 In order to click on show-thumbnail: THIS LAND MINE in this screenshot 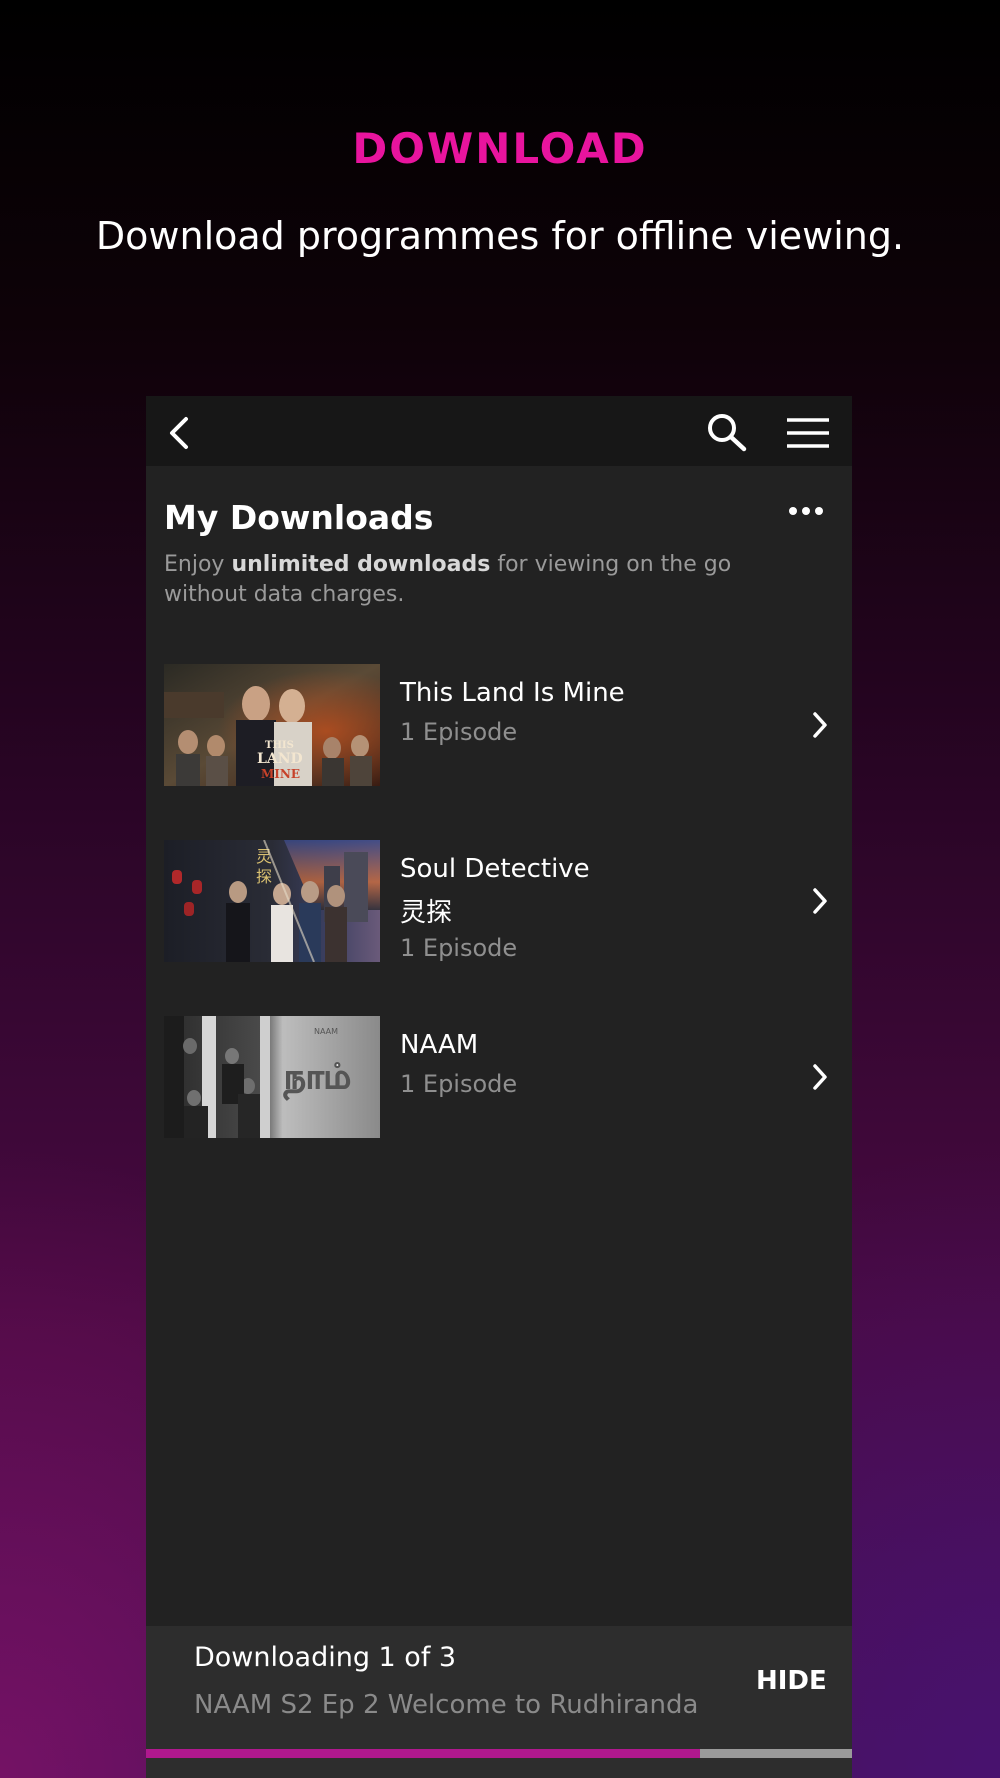, I will do `click(272, 725)`.